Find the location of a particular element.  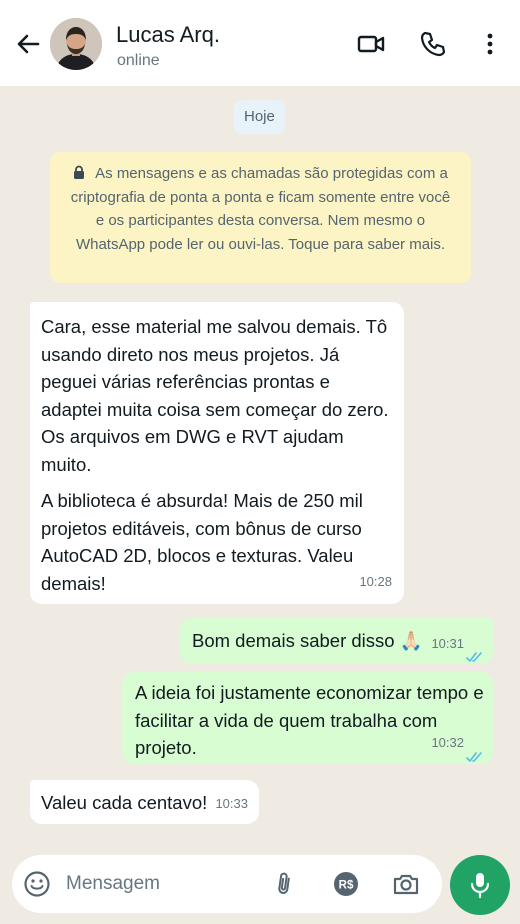

svg-text: R$ is located at coordinates (346, 886).